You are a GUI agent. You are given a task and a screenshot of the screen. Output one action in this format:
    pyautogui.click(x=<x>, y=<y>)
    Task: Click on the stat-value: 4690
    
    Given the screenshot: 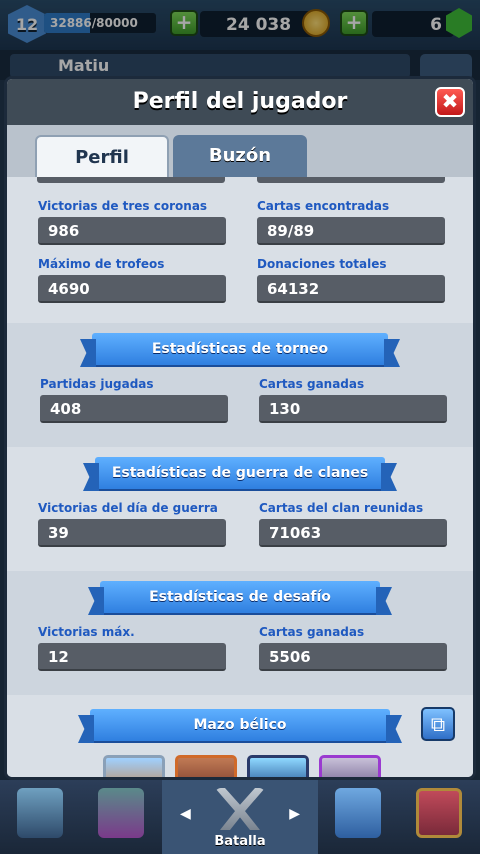 What is the action you would take?
    pyautogui.click(x=132, y=289)
    